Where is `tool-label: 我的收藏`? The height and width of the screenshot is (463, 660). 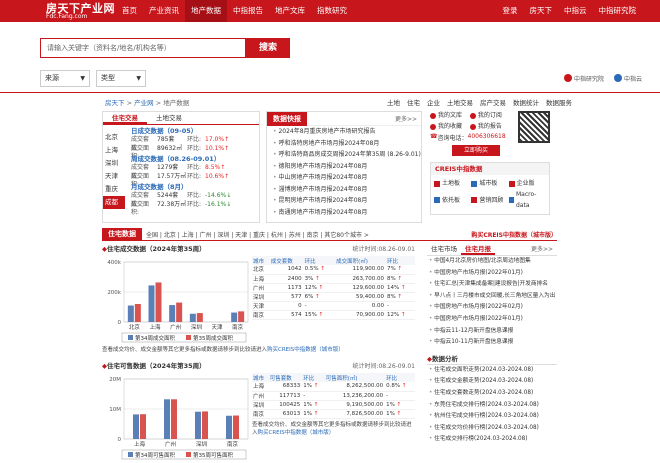 tool-label: 我的收藏 is located at coordinates (450, 126).